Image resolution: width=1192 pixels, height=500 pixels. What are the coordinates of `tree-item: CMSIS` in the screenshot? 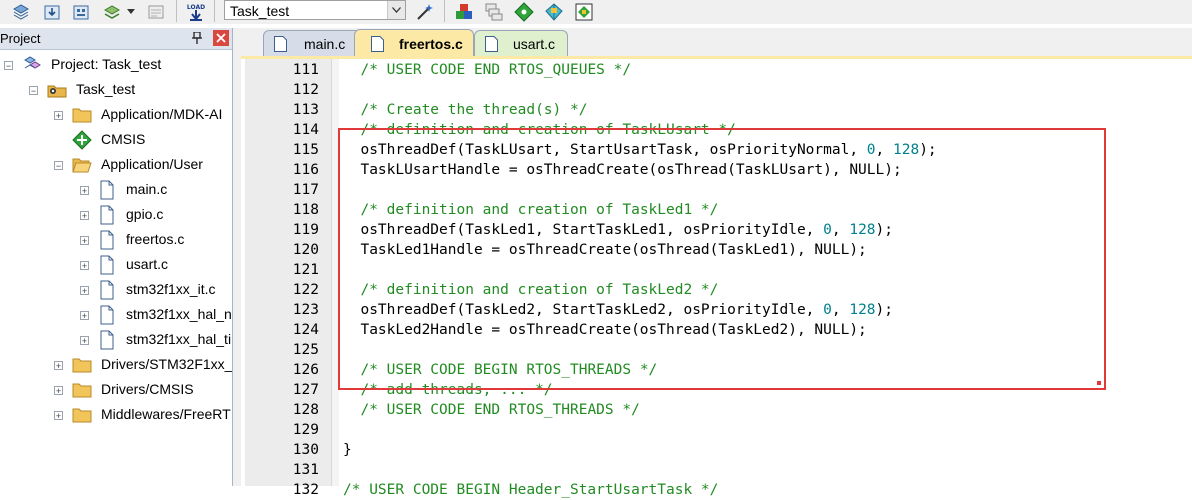 It's located at (116, 140).